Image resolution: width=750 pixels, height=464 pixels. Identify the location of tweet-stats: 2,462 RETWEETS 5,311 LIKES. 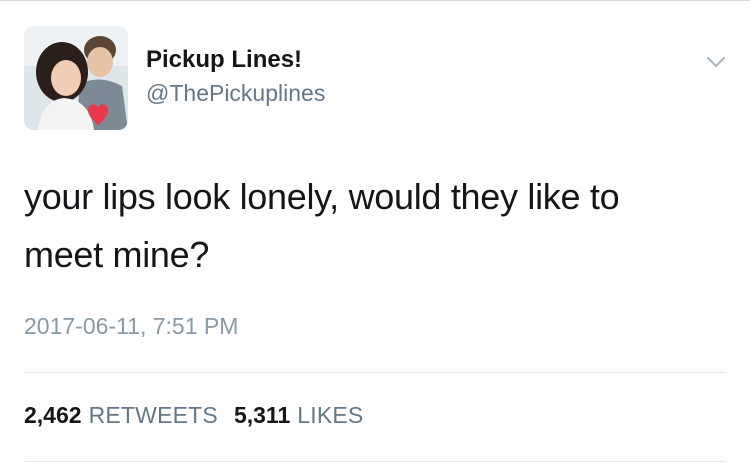
(201, 415).